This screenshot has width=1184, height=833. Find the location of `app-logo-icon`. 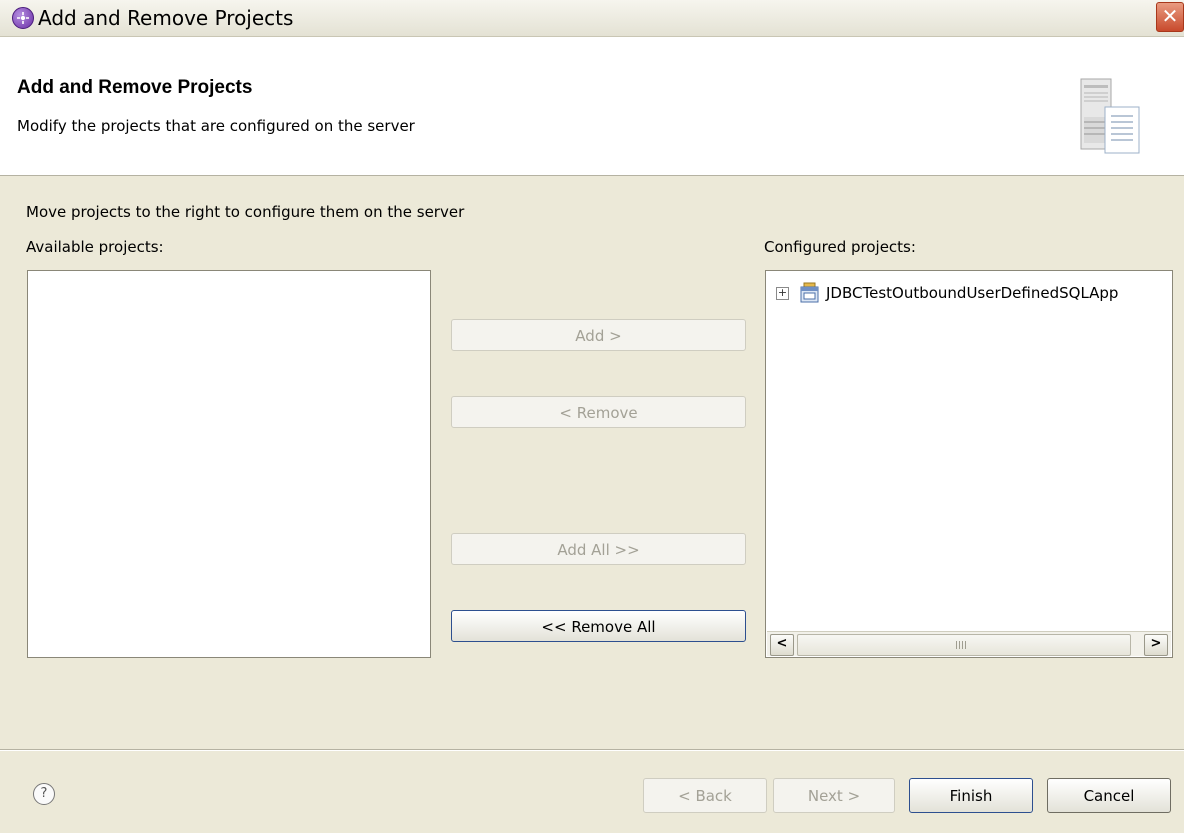

app-logo-icon is located at coordinates (23, 18).